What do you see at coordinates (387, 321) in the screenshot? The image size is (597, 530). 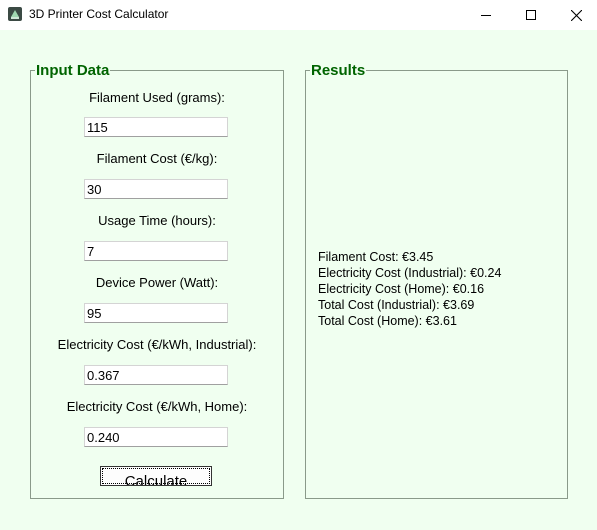 I see `result-total-cost-home: Total Cost (Home): €3.61` at bounding box center [387, 321].